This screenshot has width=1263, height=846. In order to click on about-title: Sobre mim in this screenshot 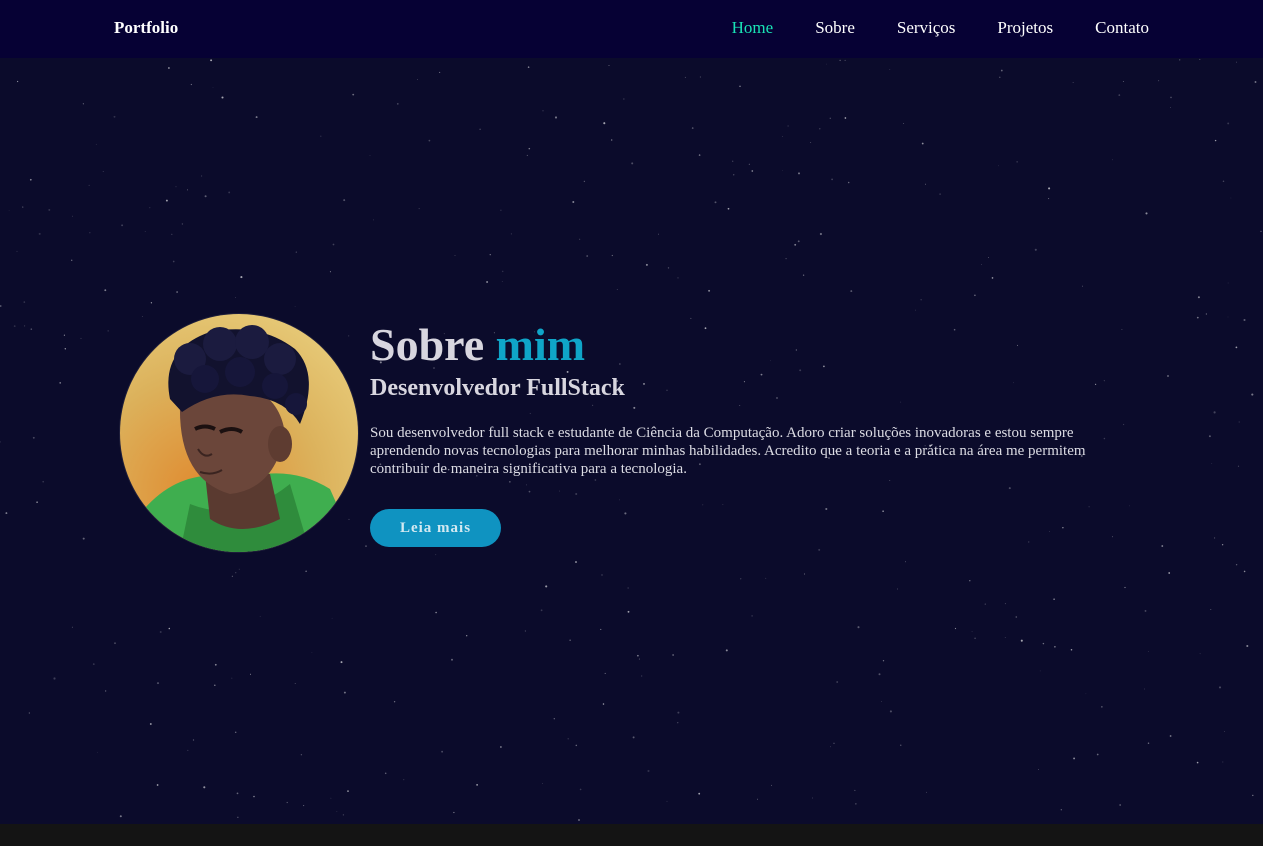, I will do `click(760, 345)`.